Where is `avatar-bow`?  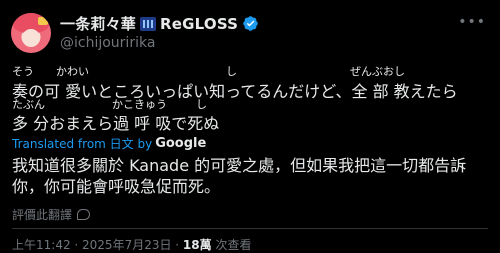
avatar-bow is located at coordinates (43, 21).